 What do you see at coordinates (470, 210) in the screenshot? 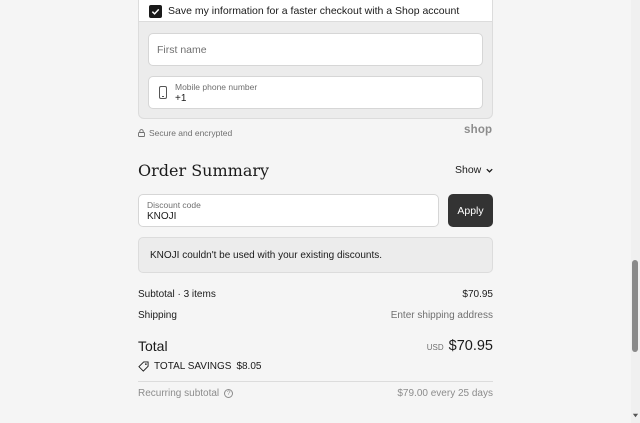
I see `apply-button: Apply` at bounding box center [470, 210].